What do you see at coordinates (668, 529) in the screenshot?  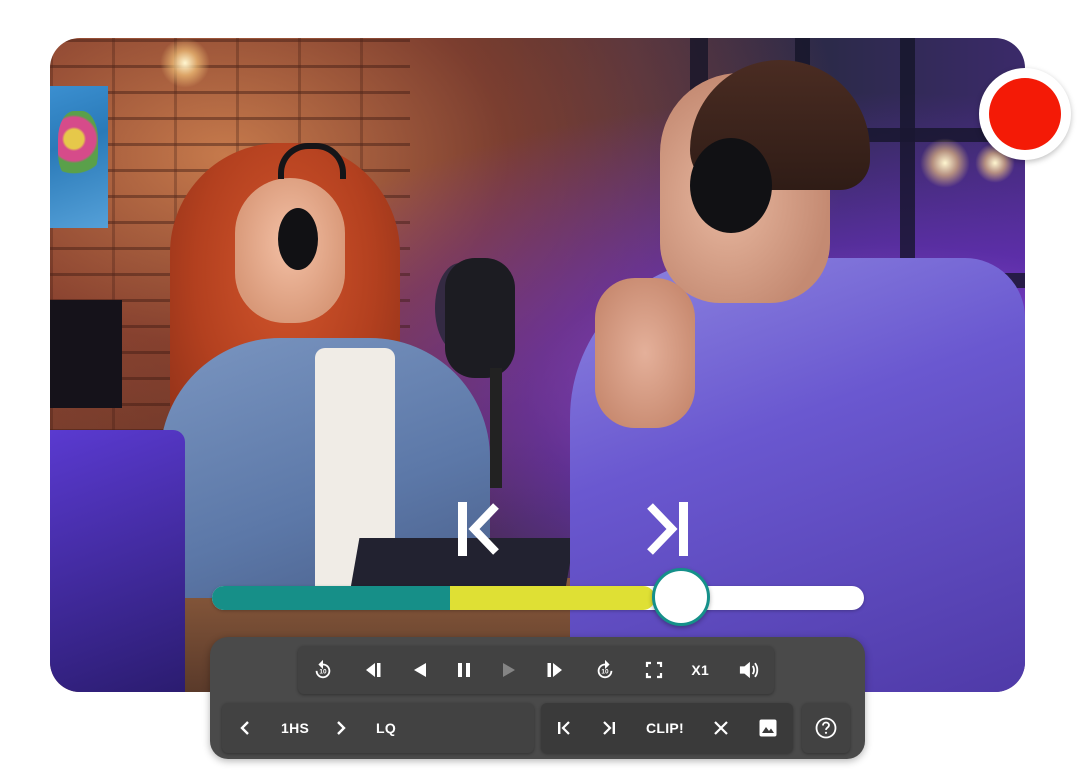 I see `jump-to-end-marker-icon` at bounding box center [668, 529].